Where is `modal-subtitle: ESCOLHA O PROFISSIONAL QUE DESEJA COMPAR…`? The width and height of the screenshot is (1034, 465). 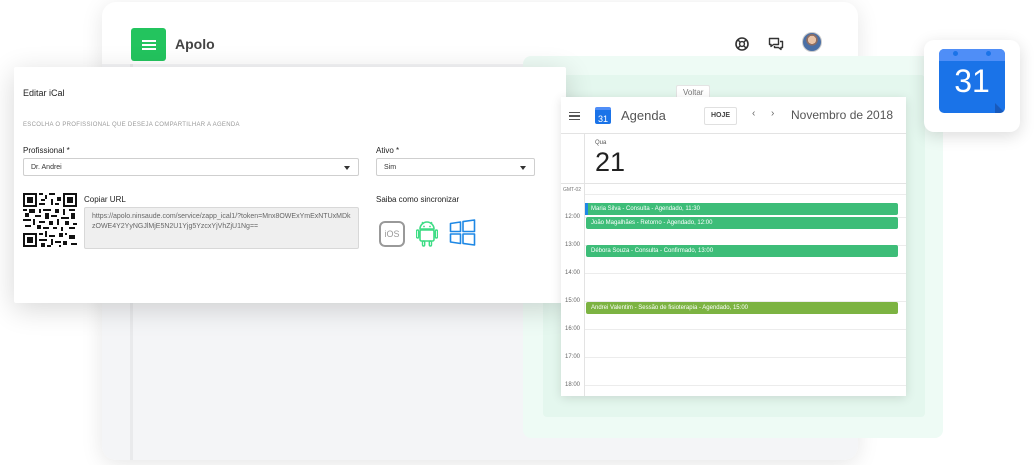
modal-subtitle: ESCOLHA O PROFISSIONAL QUE DESEJA COMPAR… is located at coordinates (131, 125).